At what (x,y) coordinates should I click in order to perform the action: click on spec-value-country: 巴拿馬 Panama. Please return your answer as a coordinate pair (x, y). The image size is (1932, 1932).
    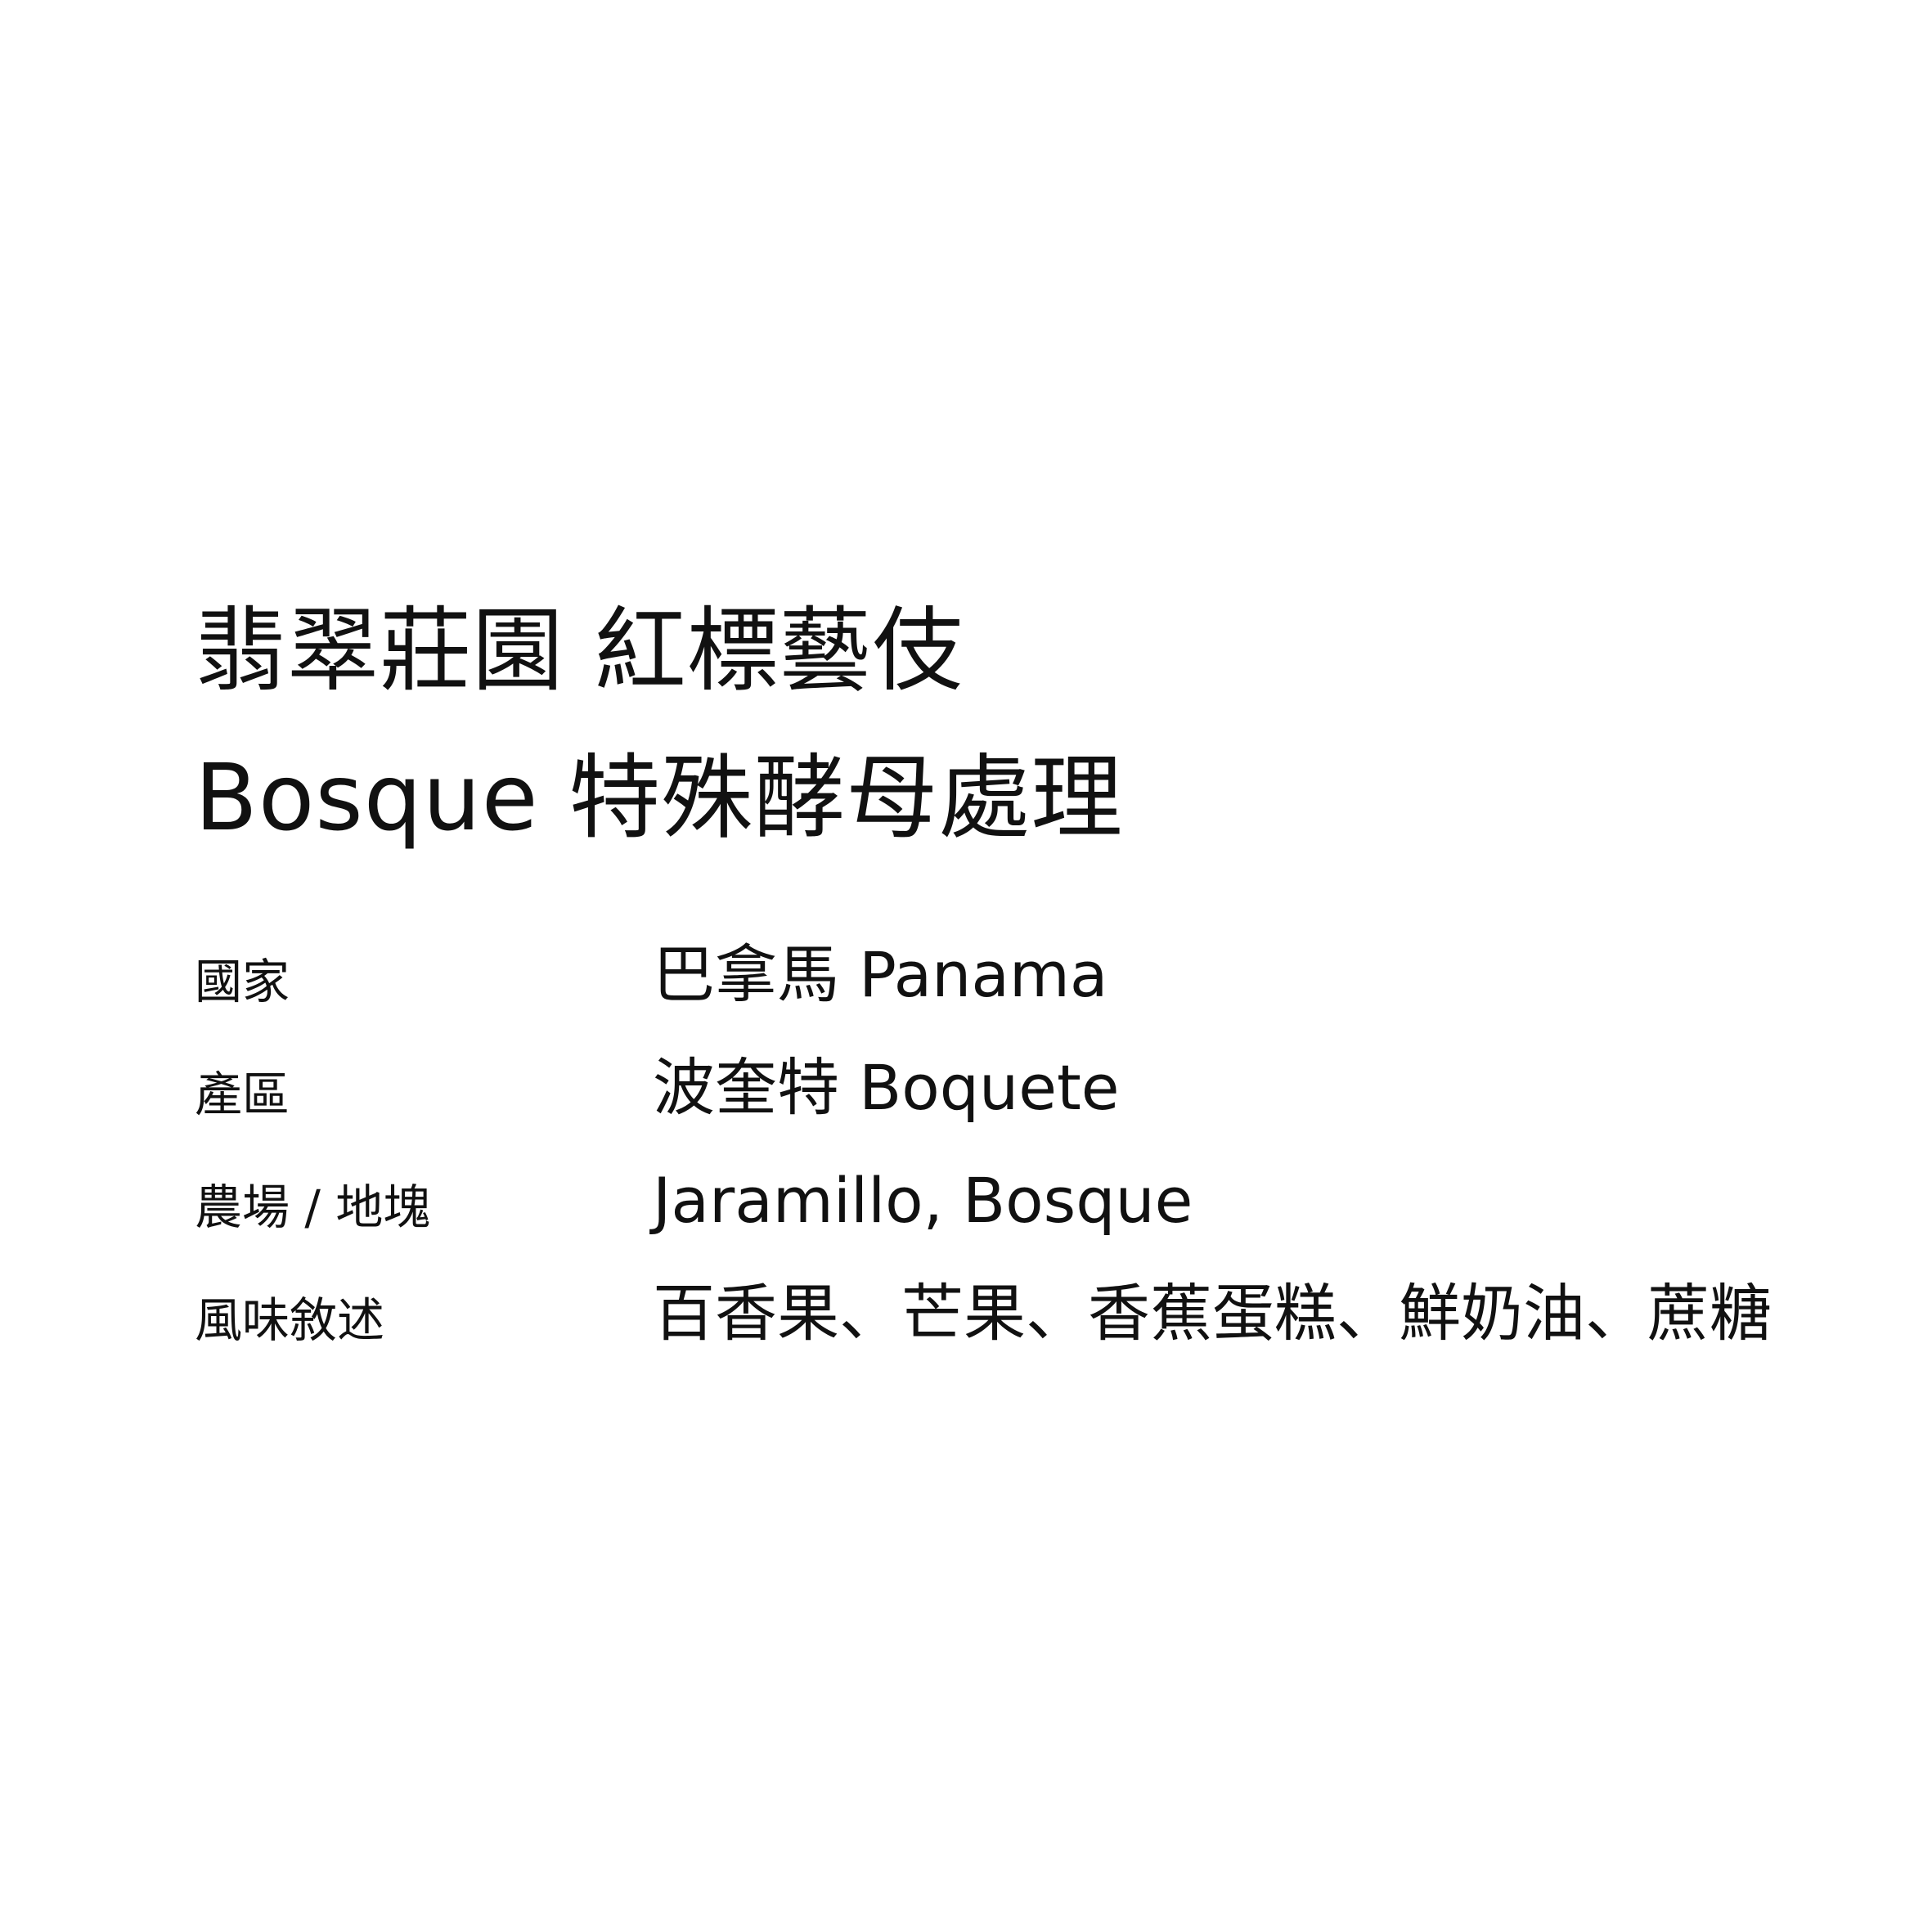
    Looking at the image, I should click on (880, 974).